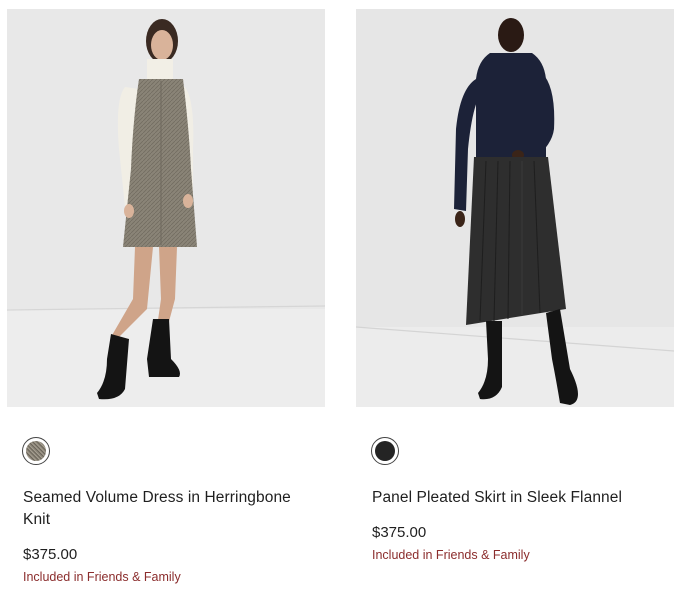 The width and height of the screenshot is (687, 600). What do you see at coordinates (517, 498) in the screenshot?
I see `product-name: Panel Pleated Skirt in Sleek Flannel` at bounding box center [517, 498].